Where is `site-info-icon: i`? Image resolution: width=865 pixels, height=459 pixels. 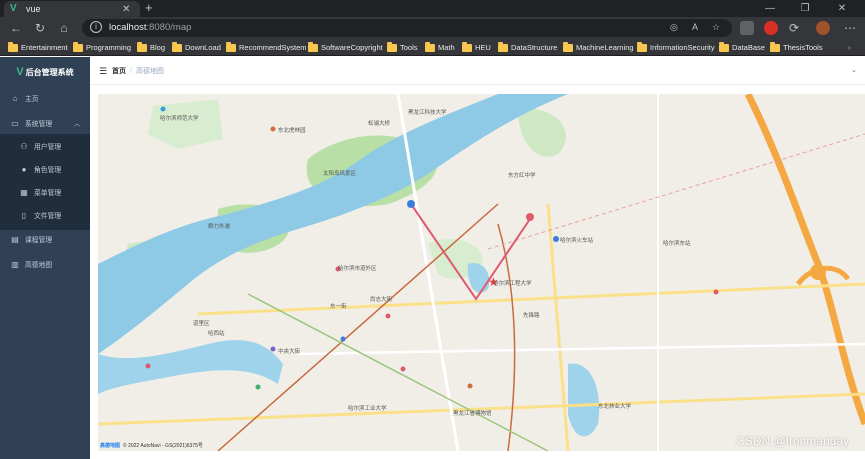 site-info-icon: i is located at coordinates (96, 27).